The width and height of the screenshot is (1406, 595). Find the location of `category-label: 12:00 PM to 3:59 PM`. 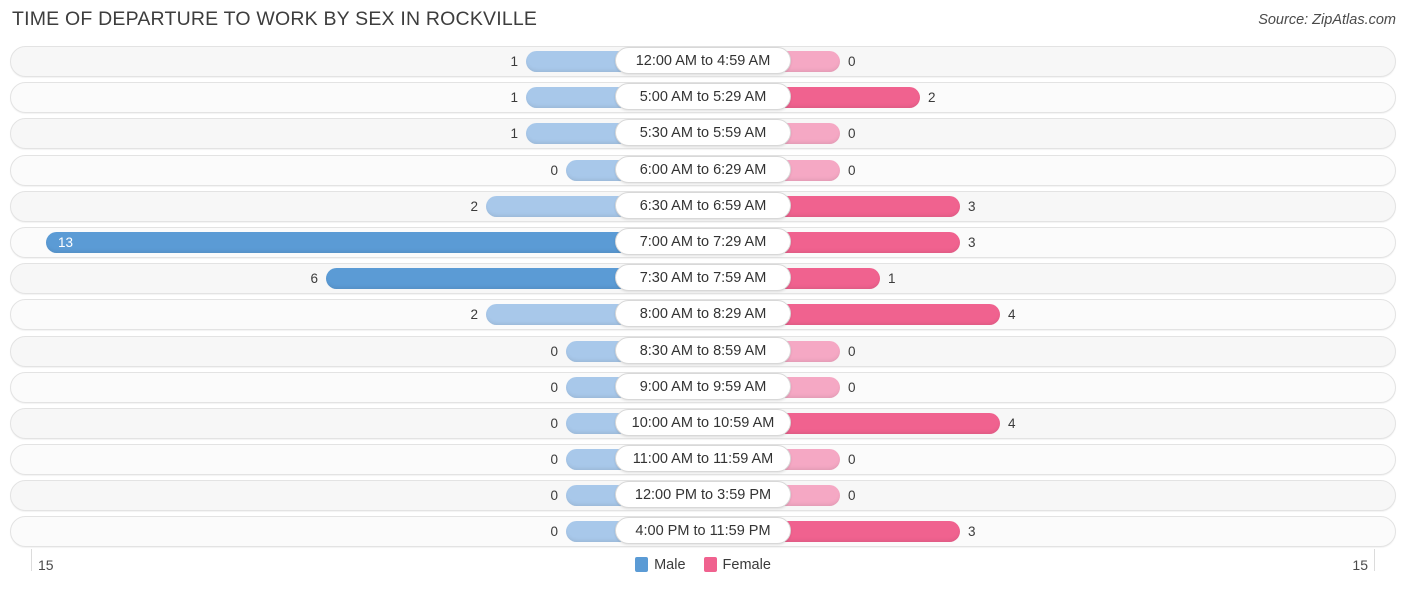

category-label: 12:00 PM to 3:59 PM is located at coordinates (703, 495).